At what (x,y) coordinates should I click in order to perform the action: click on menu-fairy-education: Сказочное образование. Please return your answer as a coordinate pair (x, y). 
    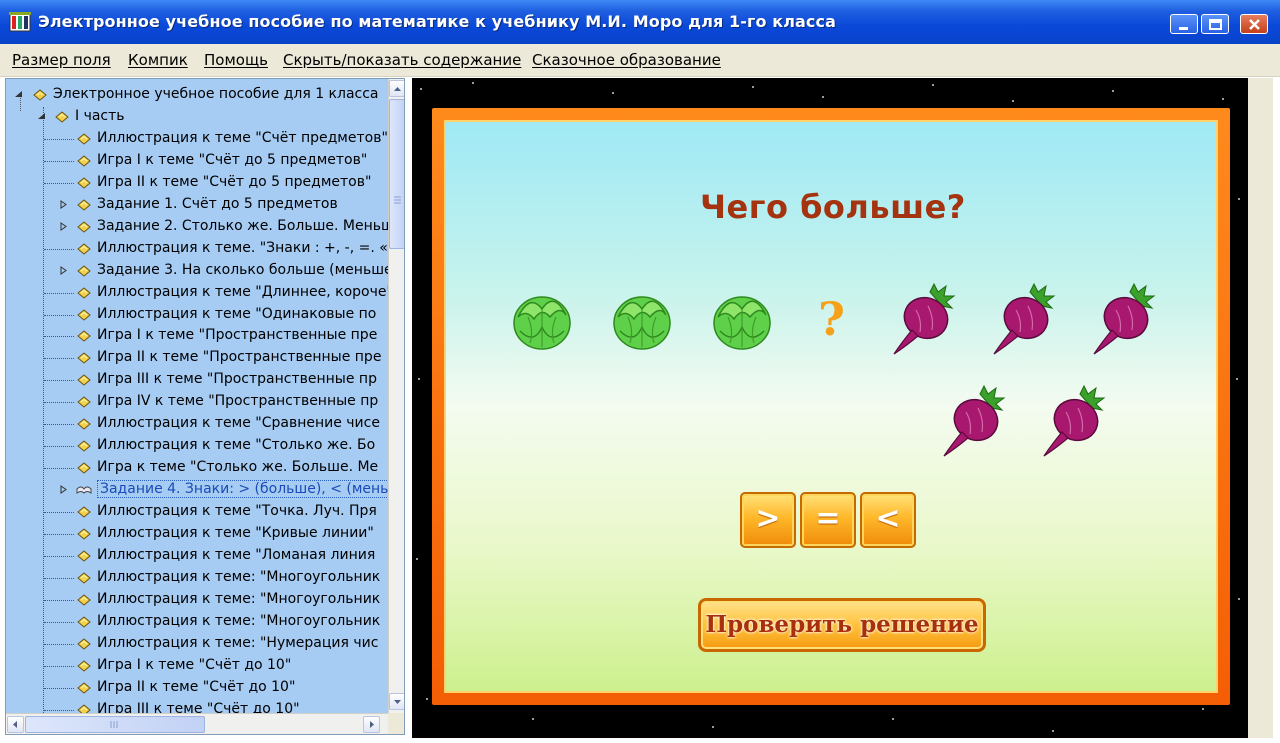
    Looking at the image, I should click on (626, 60).